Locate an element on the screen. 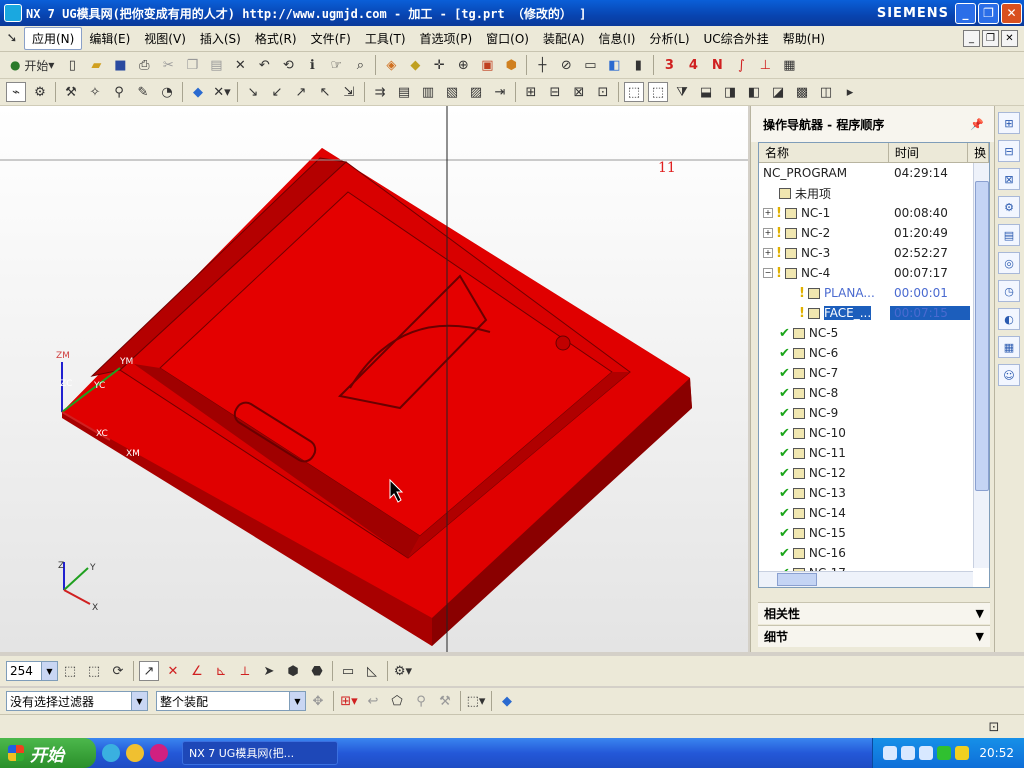 Image resolution: width=1024 pixels, height=768 pixels. tree-row: +! NC-3 02:52:27 is located at coordinates (874, 253).